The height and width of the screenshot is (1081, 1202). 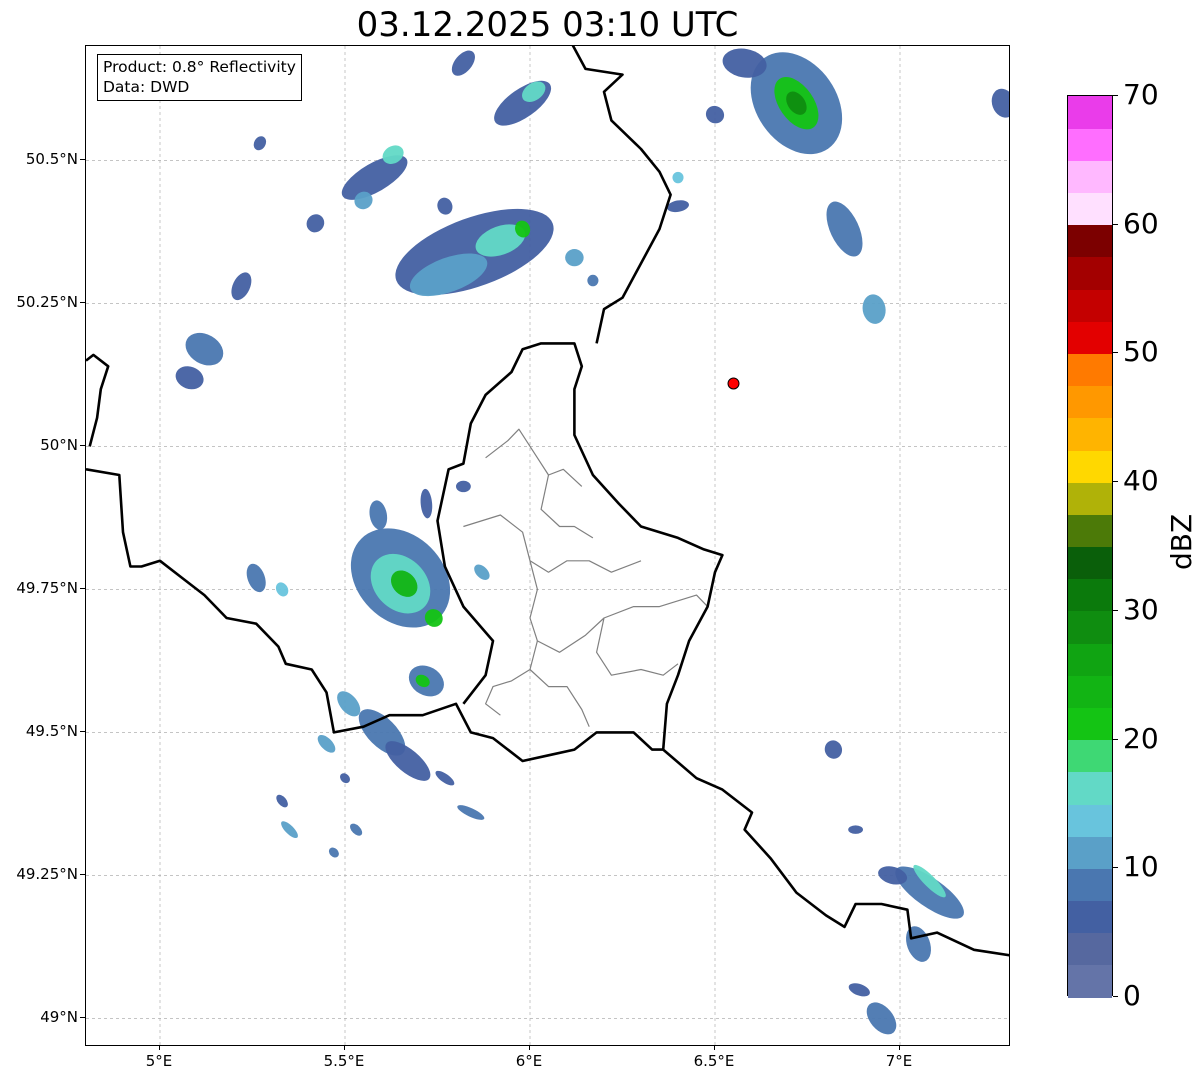 I want to click on colorbar, so click(x=1090, y=546).